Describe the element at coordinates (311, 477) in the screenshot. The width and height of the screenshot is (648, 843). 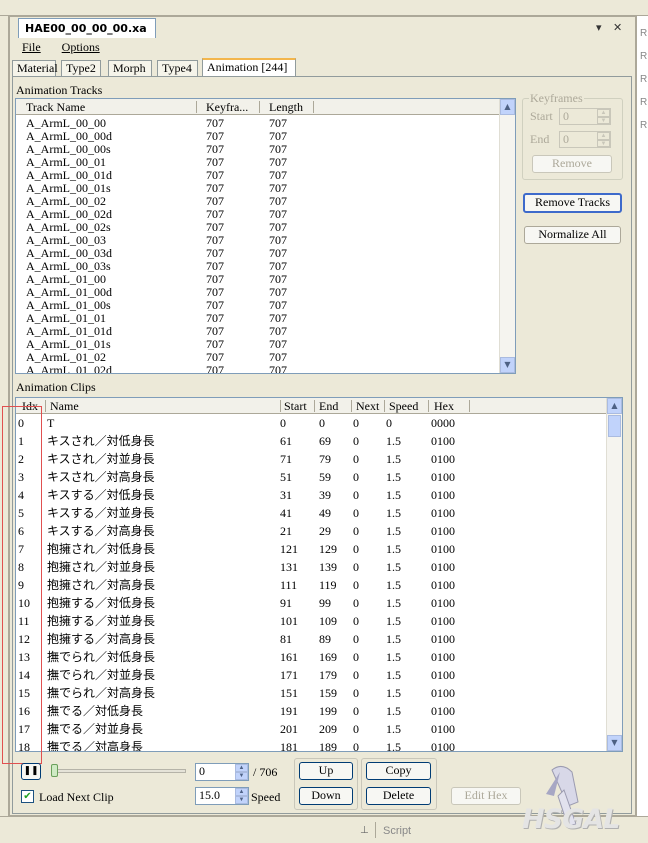
I see `clip-row: 3 キスされ／対高身長 51 59 0 1.5 0100` at that location.